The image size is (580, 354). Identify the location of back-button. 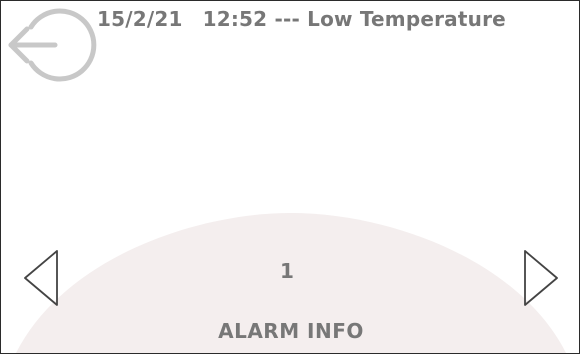
(51, 45).